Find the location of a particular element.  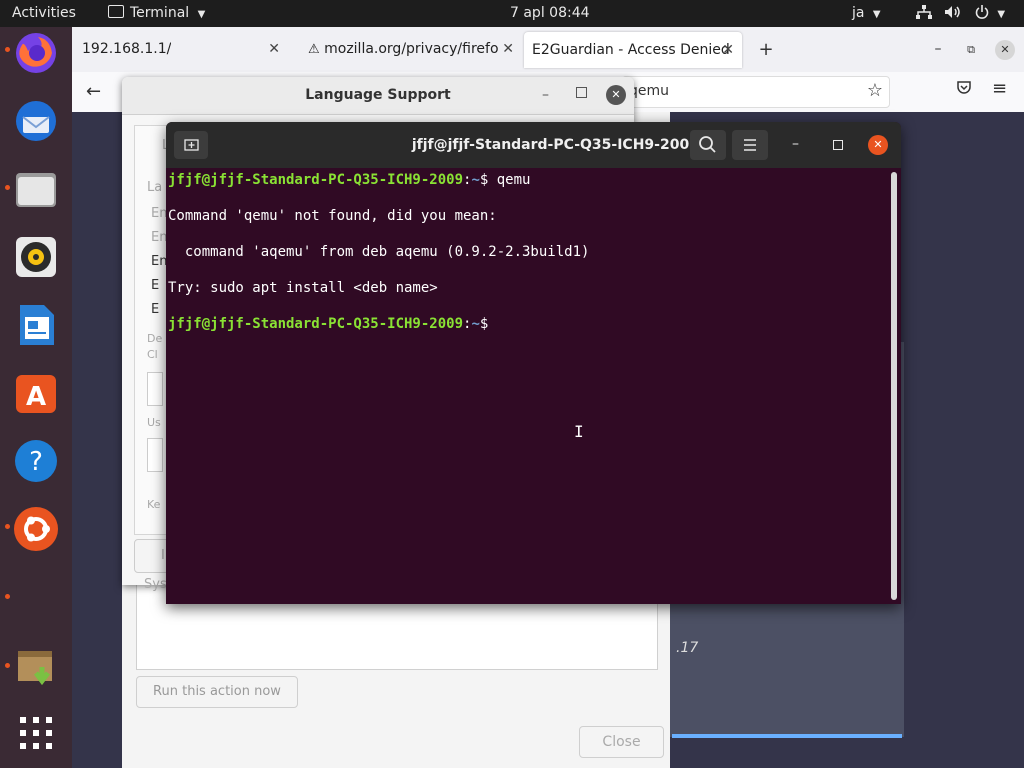

system-menu: ▼ is located at coordinates (960, 13).